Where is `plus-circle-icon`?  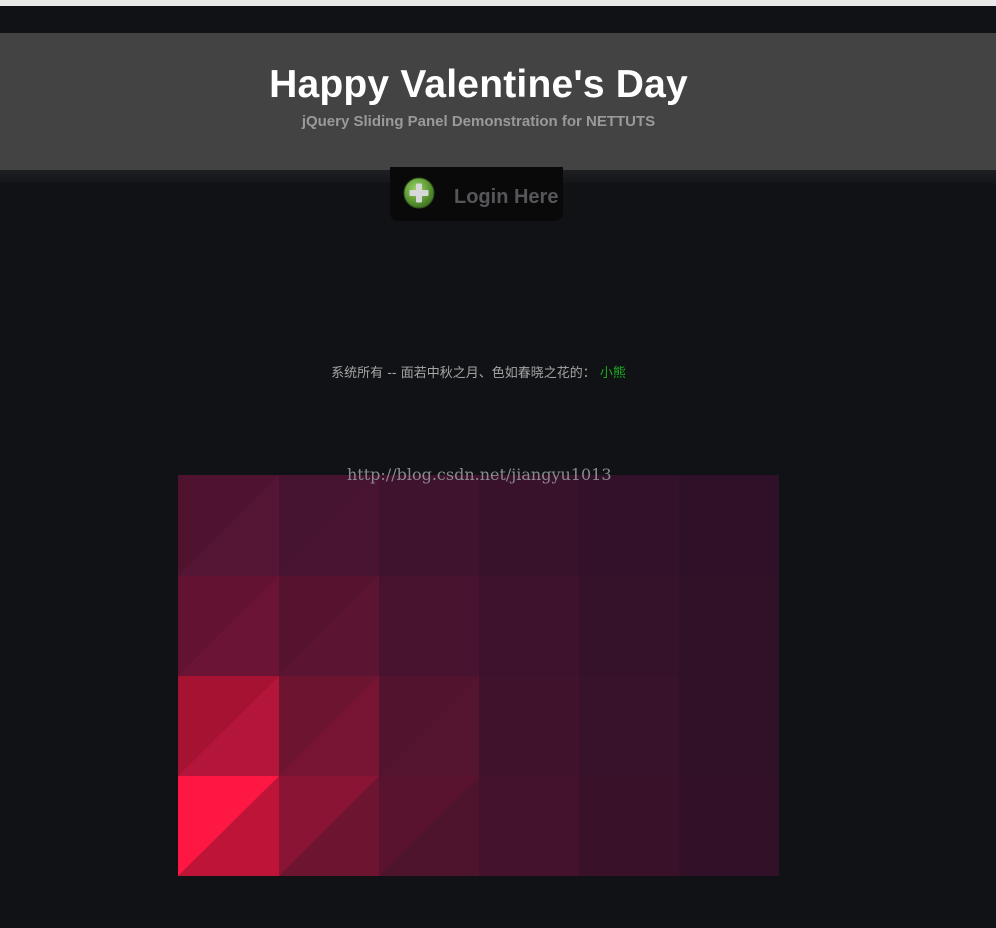 plus-circle-icon is located at coordinates (419, 193).